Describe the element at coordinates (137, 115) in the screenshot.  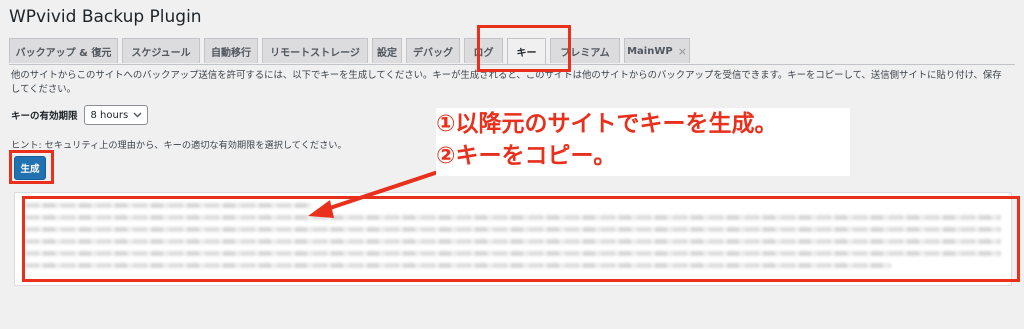
I see `chevron-down-icon` at that location.